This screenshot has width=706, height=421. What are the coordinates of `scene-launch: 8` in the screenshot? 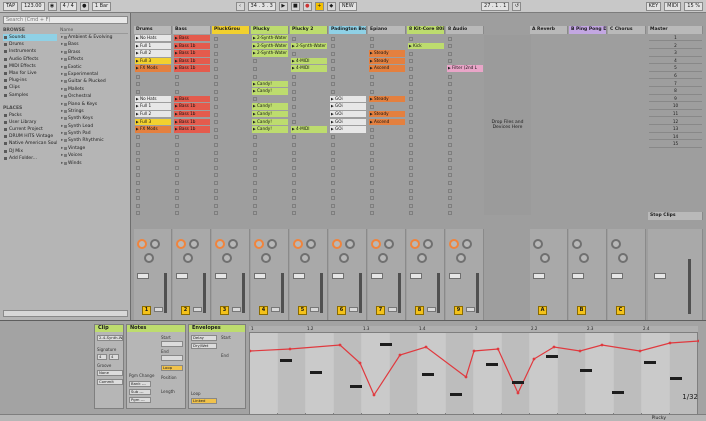 It's located at (675, 91).